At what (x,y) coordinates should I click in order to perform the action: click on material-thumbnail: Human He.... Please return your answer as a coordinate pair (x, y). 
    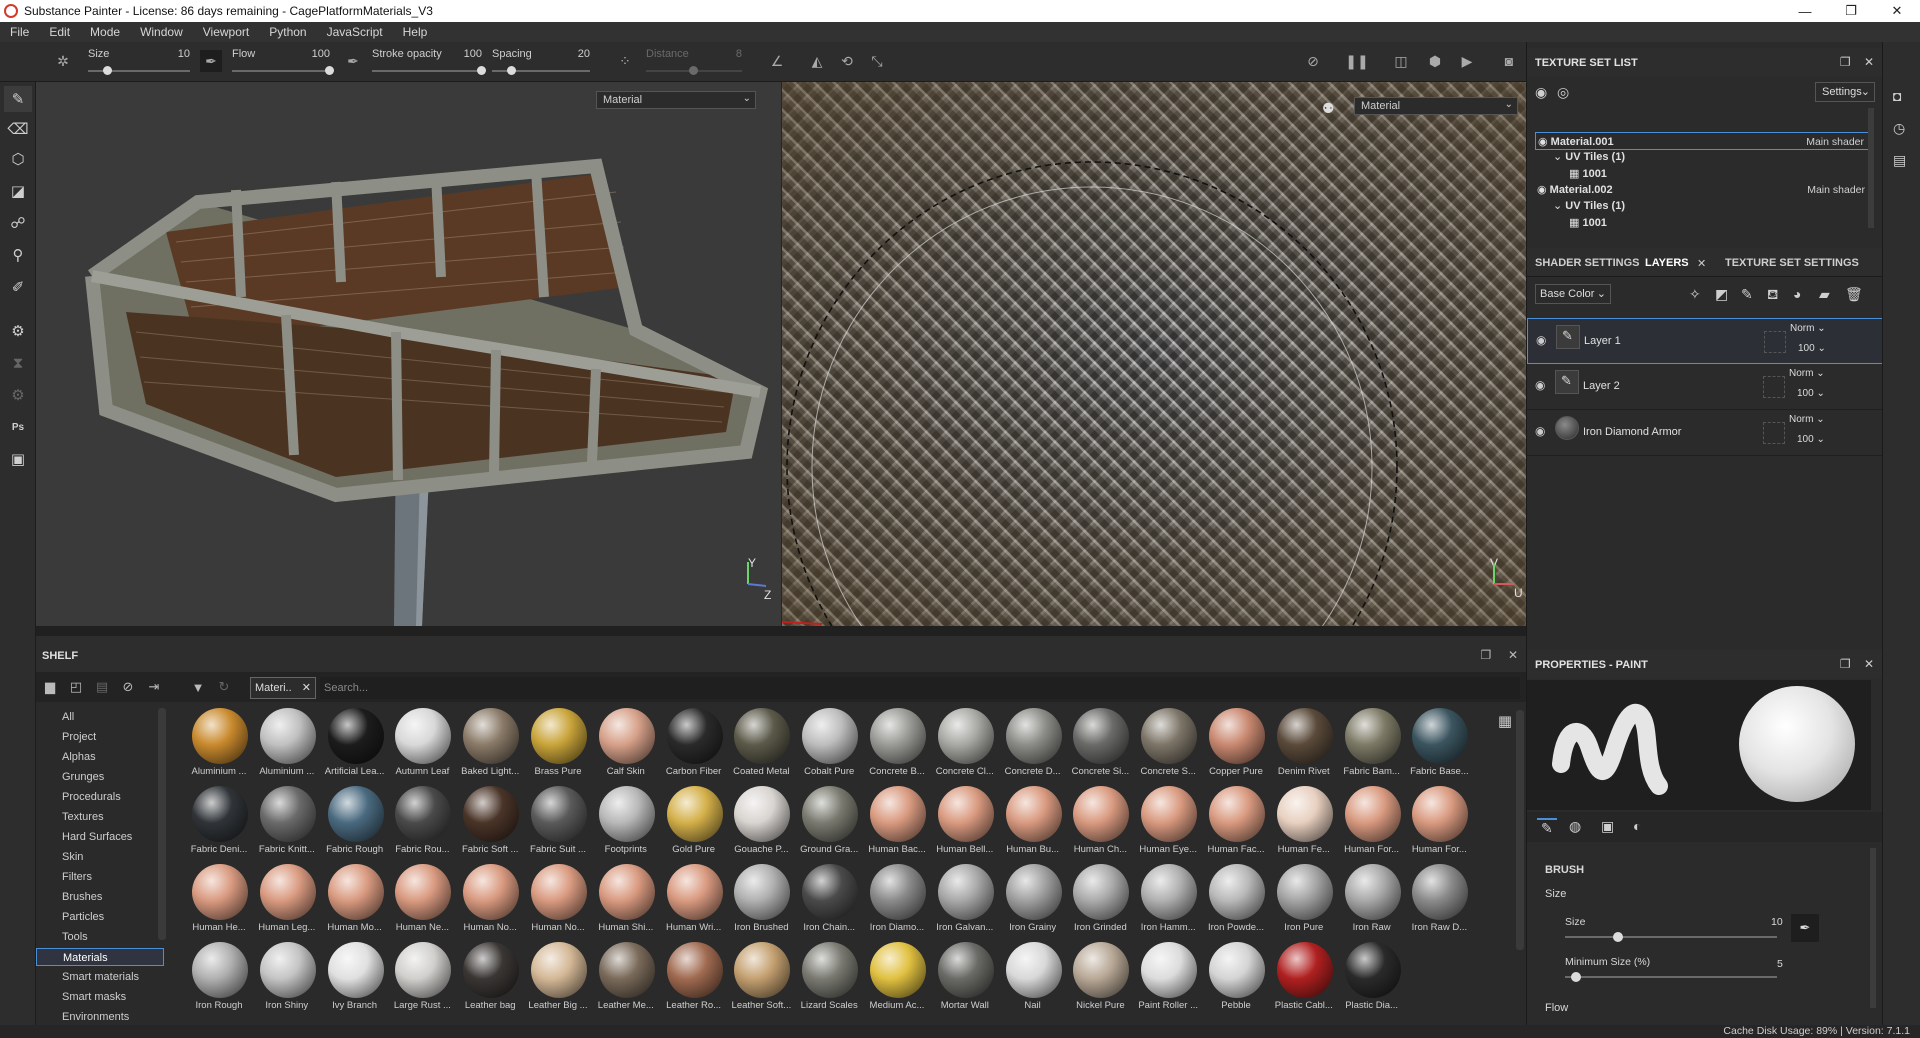
    Looking at the image, I should click on (219, 901).